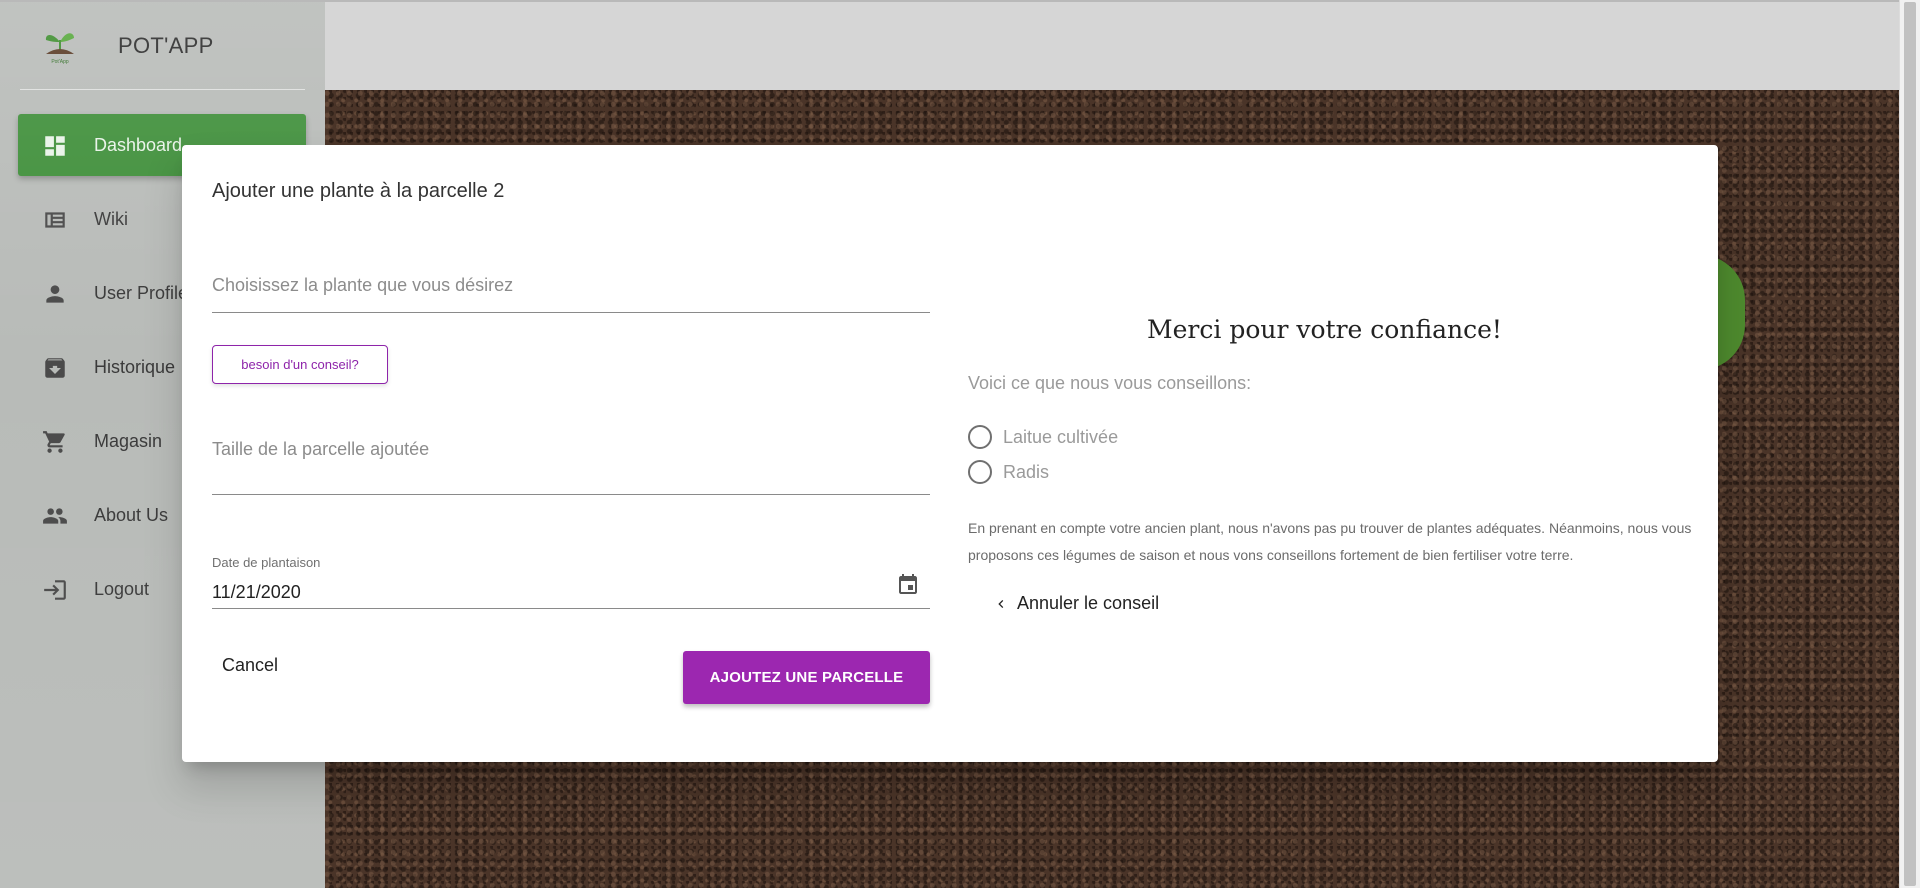  What do you see at coordinates (138, 144) in the screenshot?
I see `sidebar-item-label: Dashboard` at bounding box center [138, 144].